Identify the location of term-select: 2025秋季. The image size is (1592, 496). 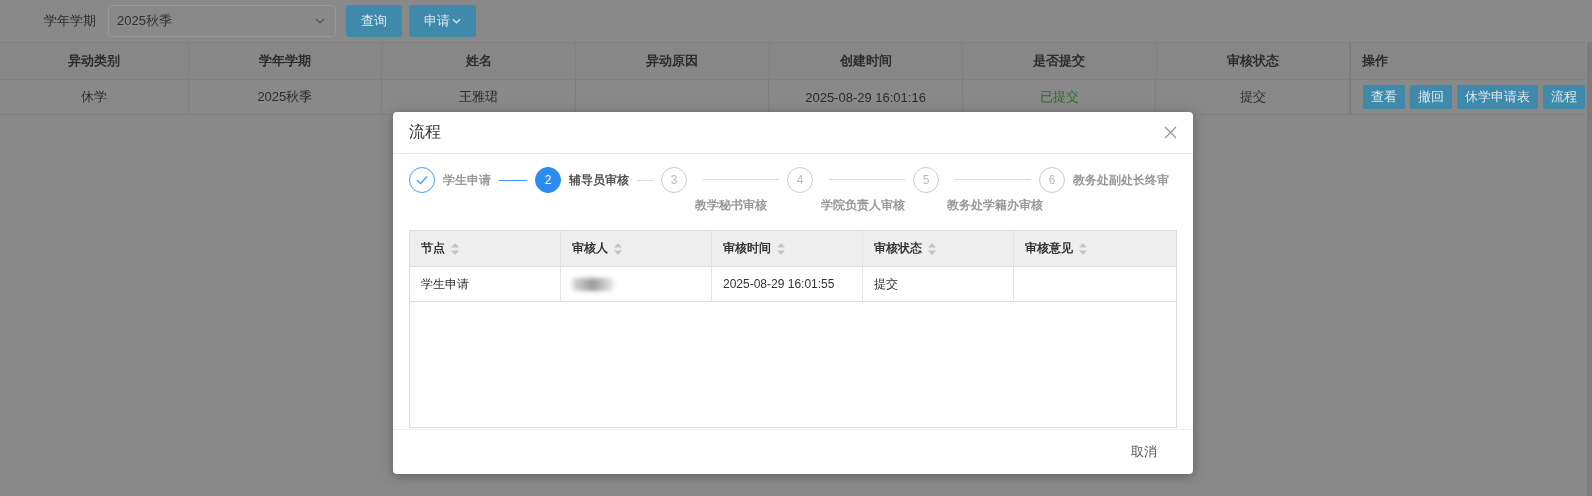
(222, 21).